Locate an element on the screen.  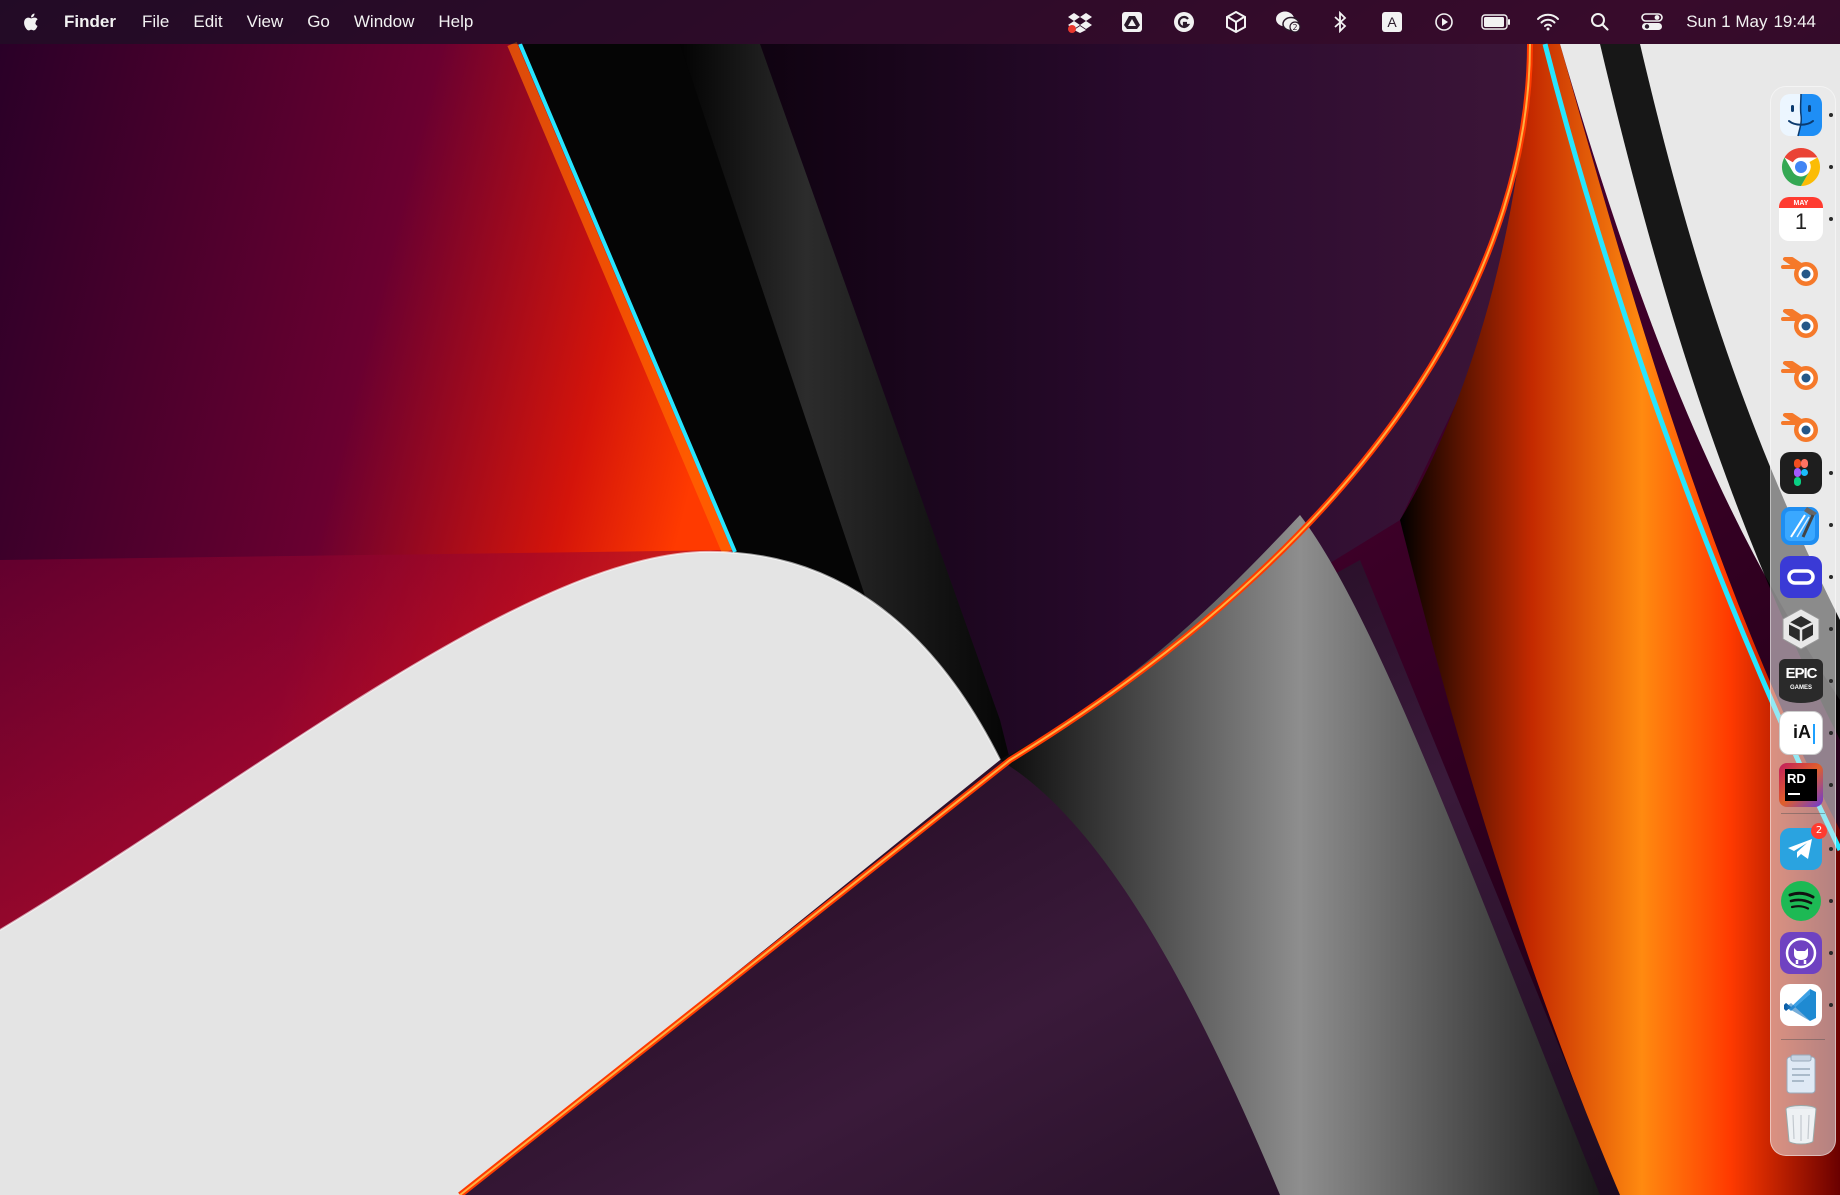
ia-writer-label: iA is located at coordinates (1802, 732).